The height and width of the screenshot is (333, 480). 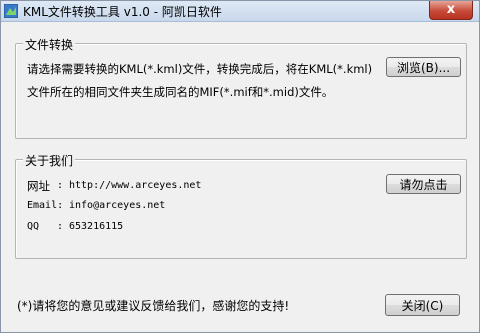 What do you see at coordinates (422, 305) in the screenshot?
I see `close-button: 关闭(C)` at bounding box center [422, 305].